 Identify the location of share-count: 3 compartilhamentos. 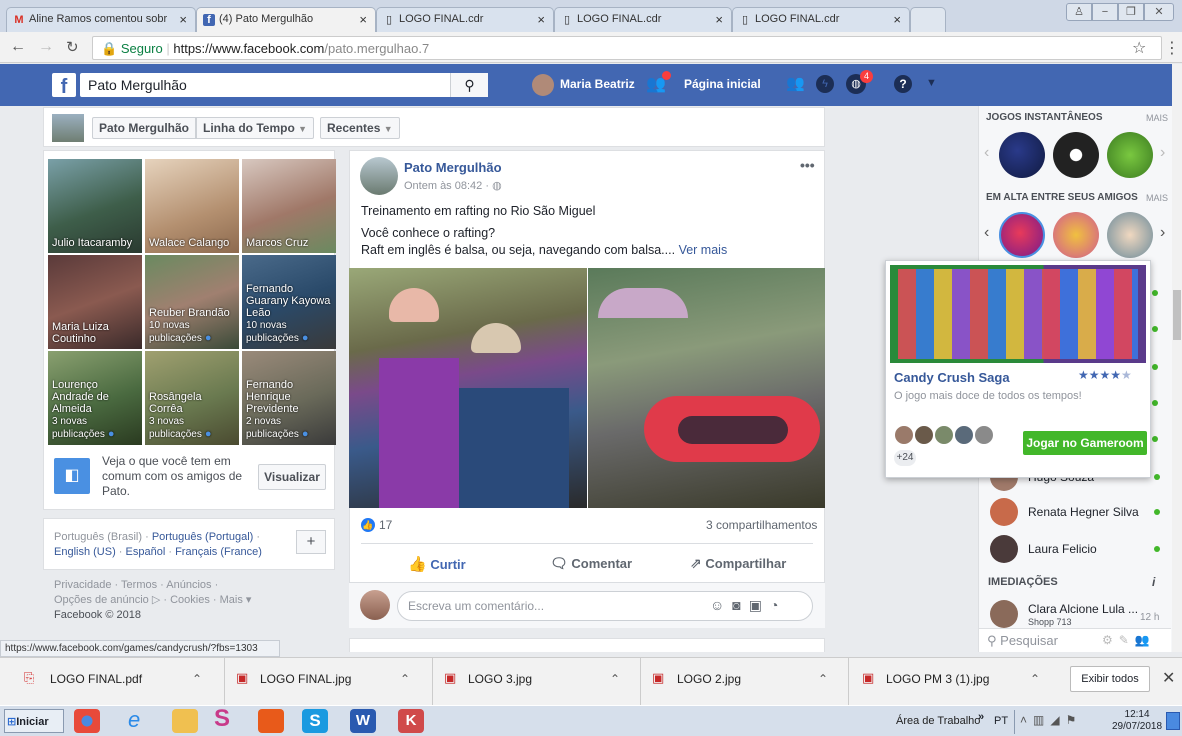
(761, 525).